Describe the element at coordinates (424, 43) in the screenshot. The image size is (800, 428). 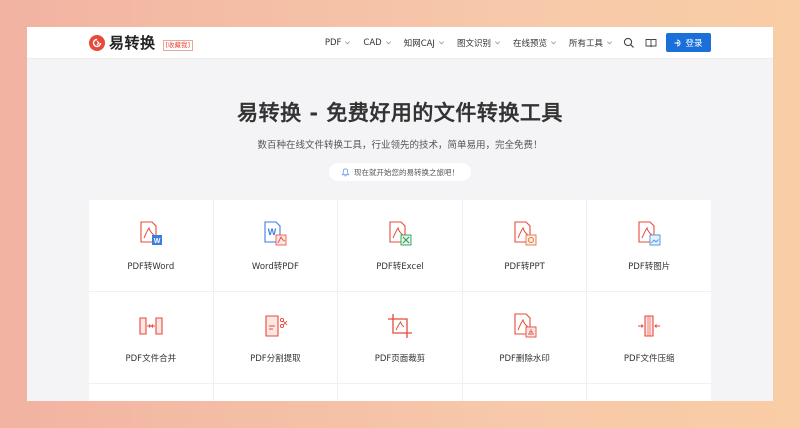
I see `nav-item-cnki-caj: 知网CAJ` at that location.